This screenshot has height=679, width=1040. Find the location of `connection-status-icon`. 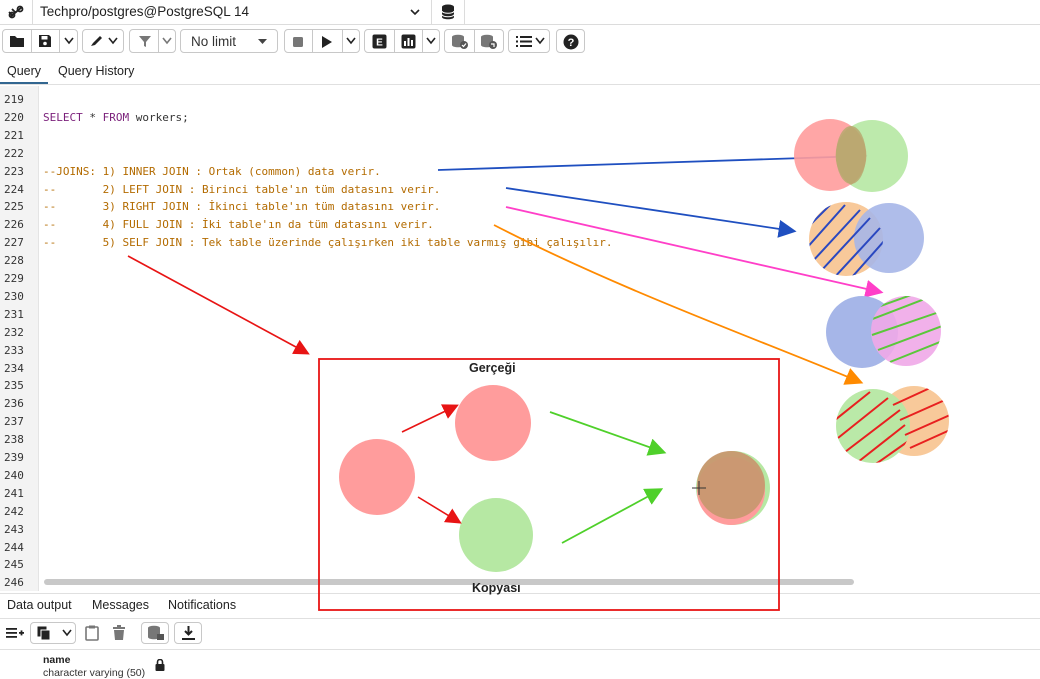

connection-status-icon is located at coordinates (16, 12).